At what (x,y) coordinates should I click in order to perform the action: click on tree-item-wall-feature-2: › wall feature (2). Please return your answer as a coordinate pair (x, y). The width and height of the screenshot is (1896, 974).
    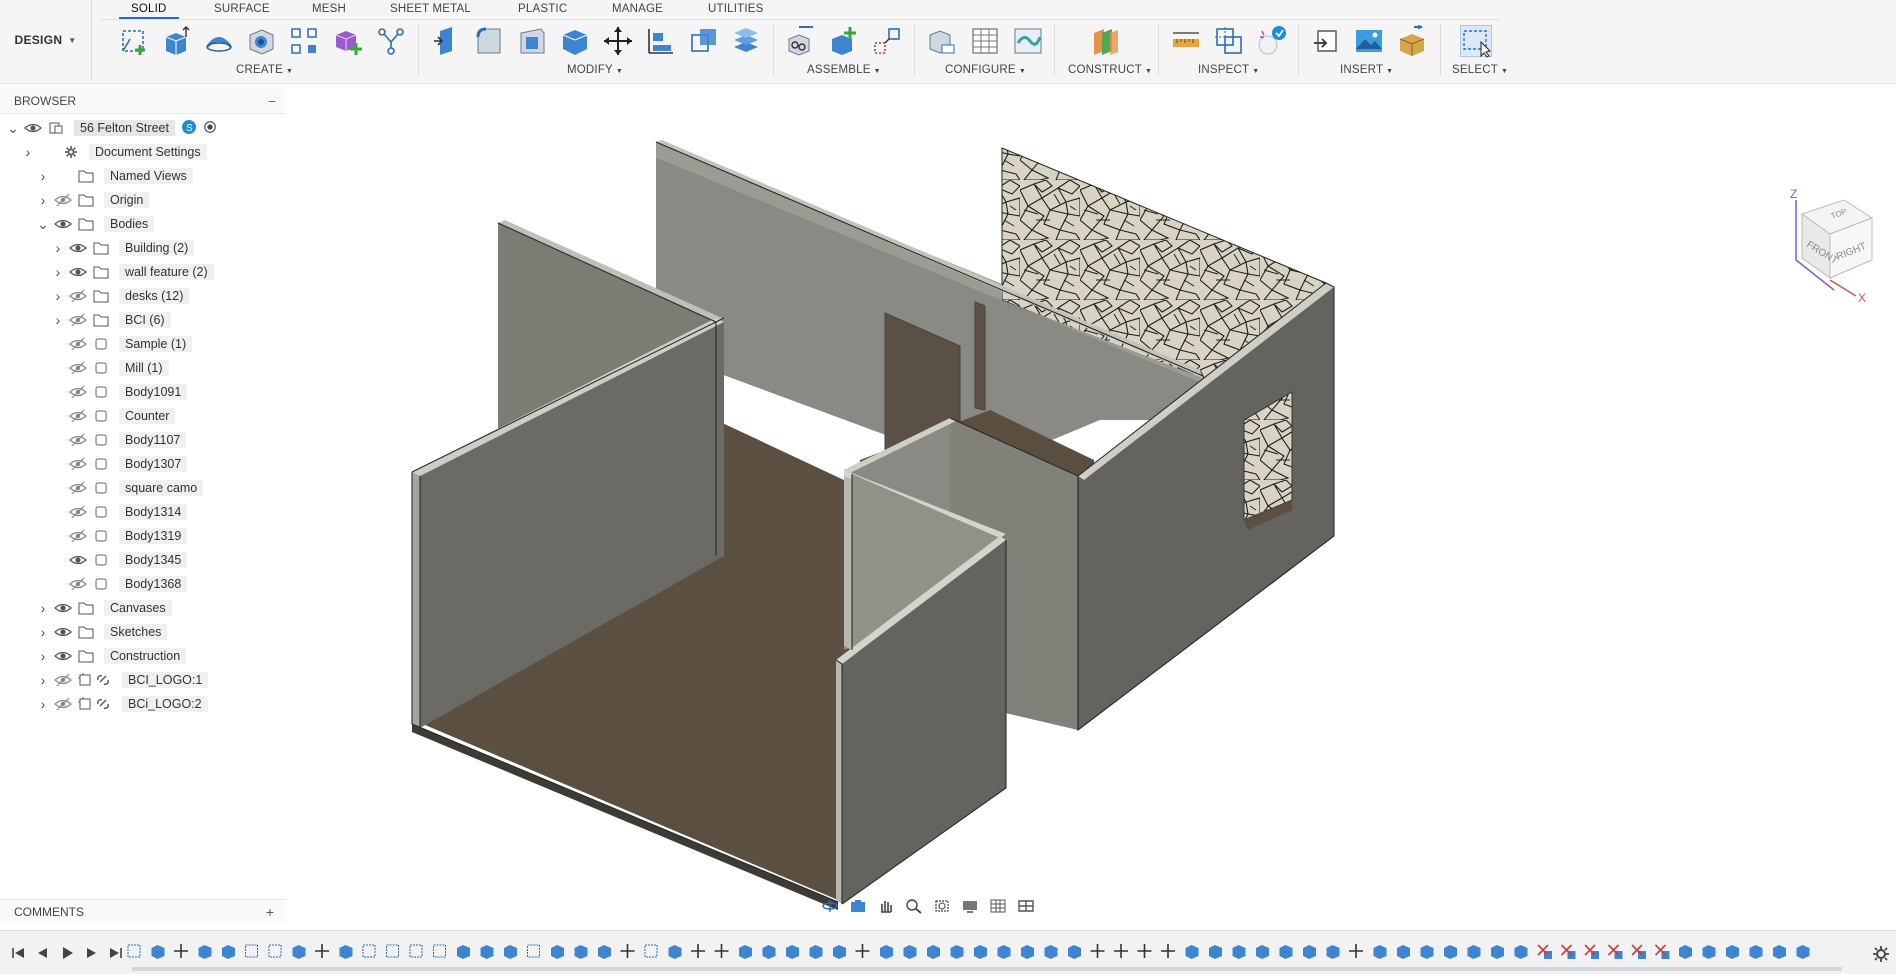
    Looking at the image, I should click on (132, 272).